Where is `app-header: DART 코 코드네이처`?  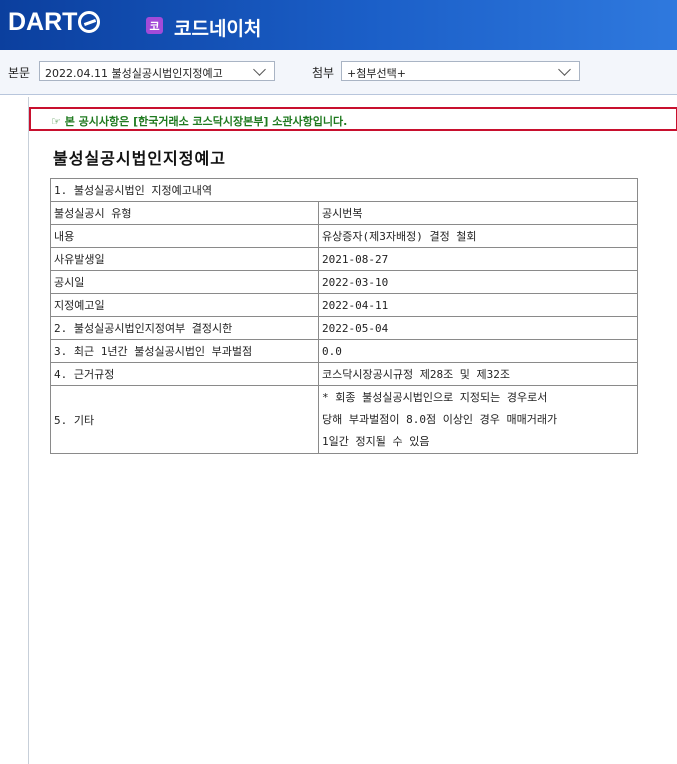
app-header: DART 코 코드네이처 is located at coordinates (338, 25).